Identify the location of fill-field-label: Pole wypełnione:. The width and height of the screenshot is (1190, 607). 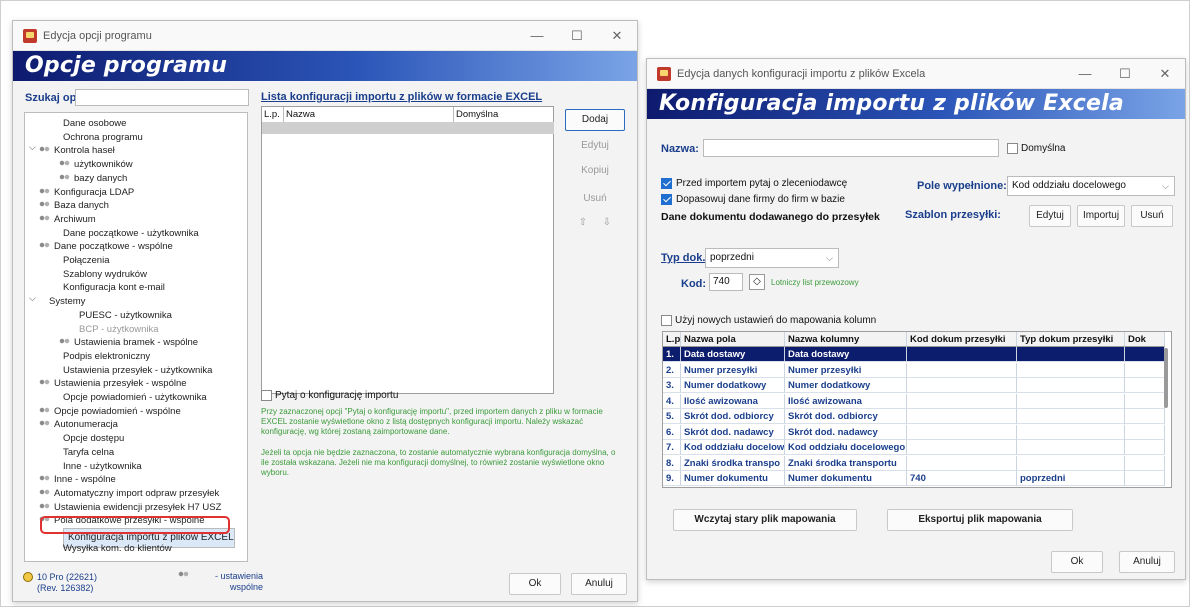
(962, 186).